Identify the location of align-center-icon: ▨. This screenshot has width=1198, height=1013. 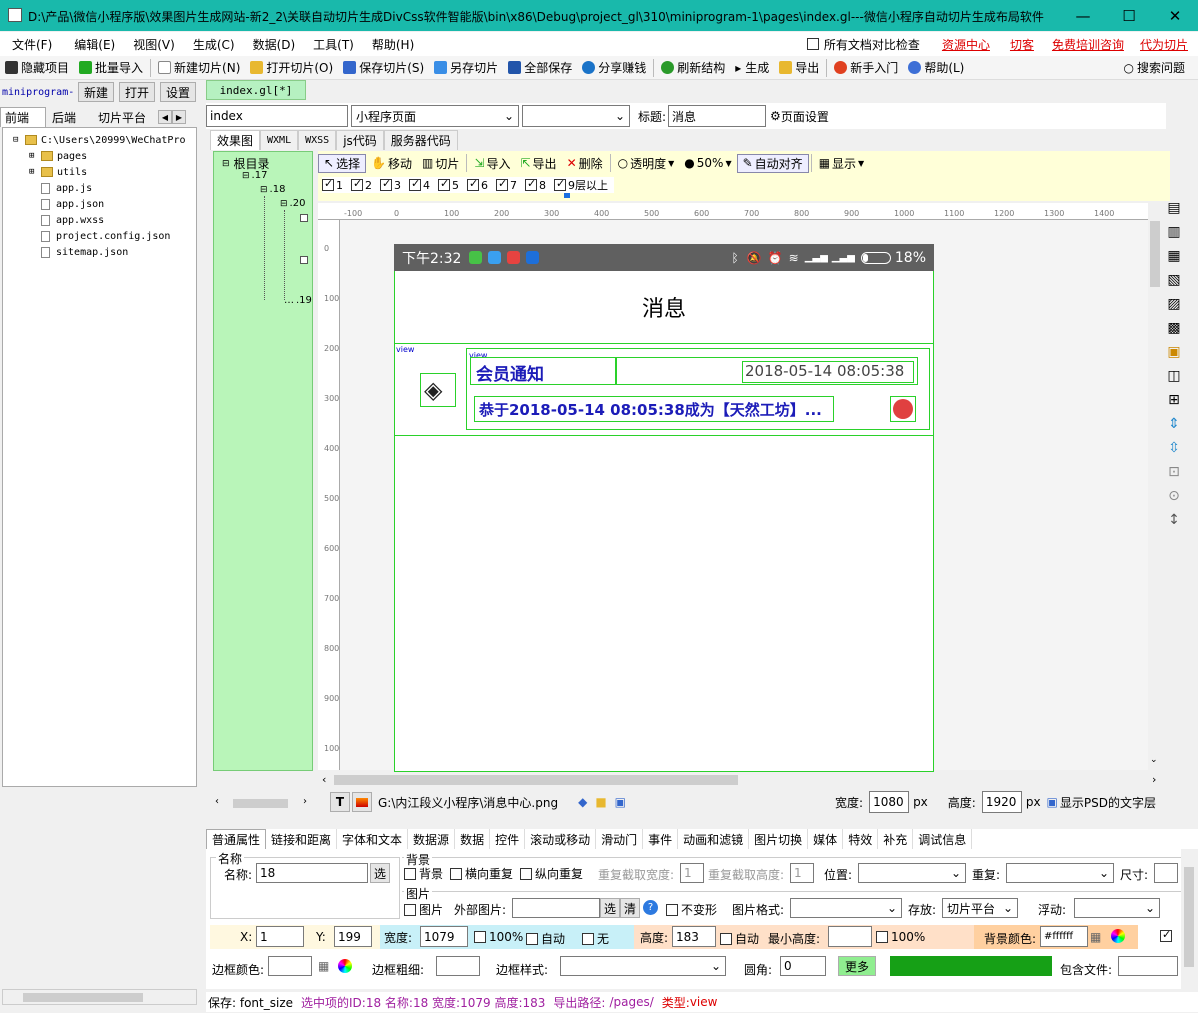
(1174, 308).